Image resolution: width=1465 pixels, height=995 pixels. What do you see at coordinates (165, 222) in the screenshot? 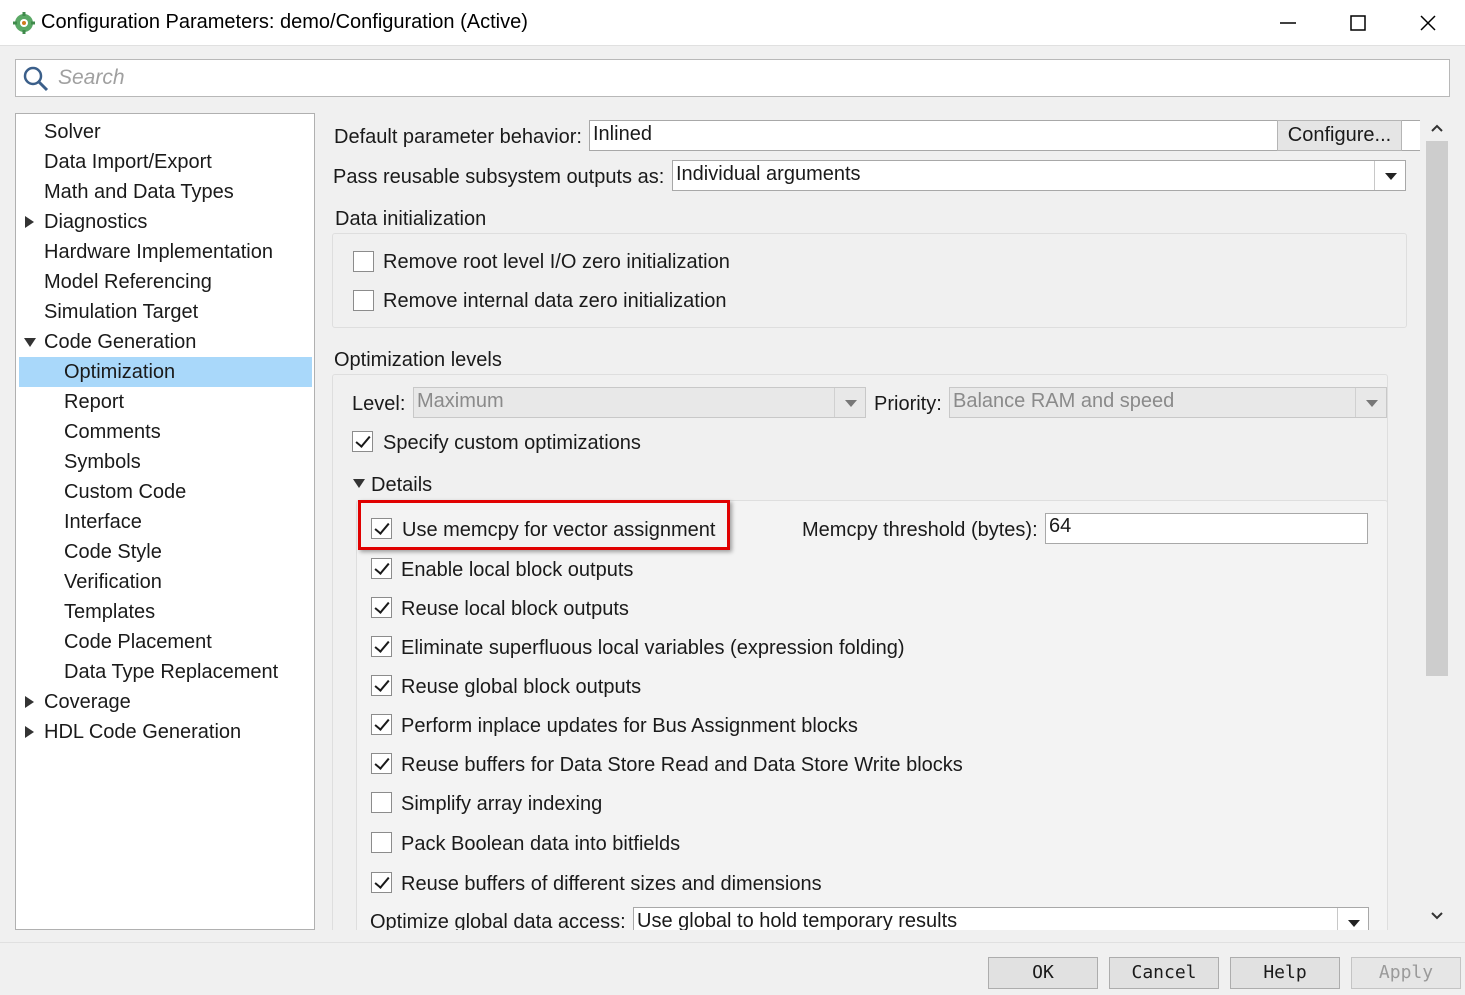
I see `tree-item-diagnostics: Diagnostics` at bounding box center [165, 222].